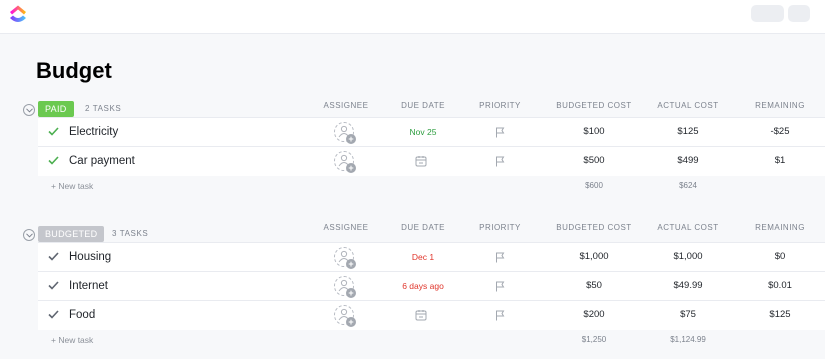 Image resolution: width=825 pixels, height=359 pixels. I want to click on table-row: Electricity + Nov 25 $100 $125 -$25, so click(431, 131).